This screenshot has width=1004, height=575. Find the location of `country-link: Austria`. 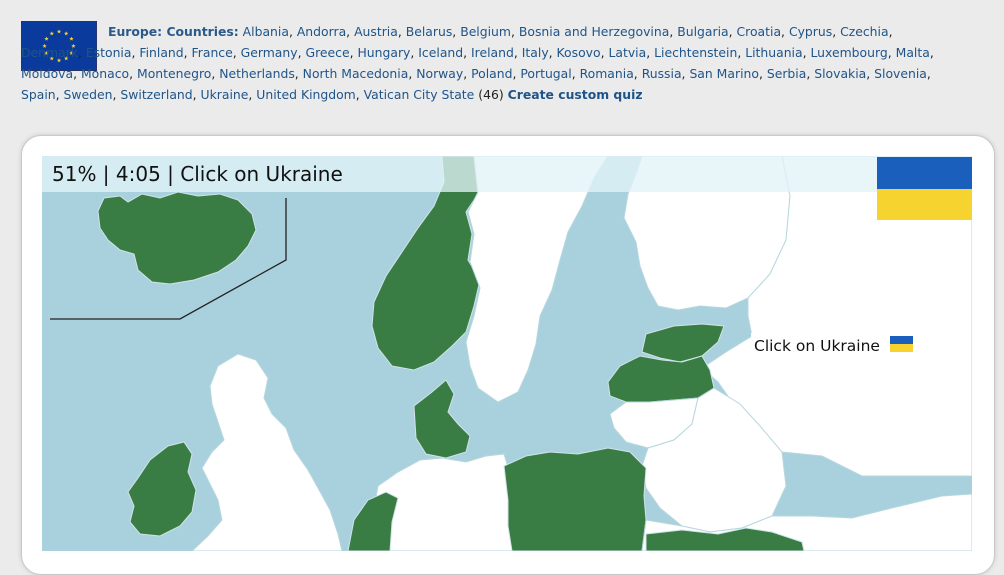

country-link: Austria is located at coordinates (376, 31).